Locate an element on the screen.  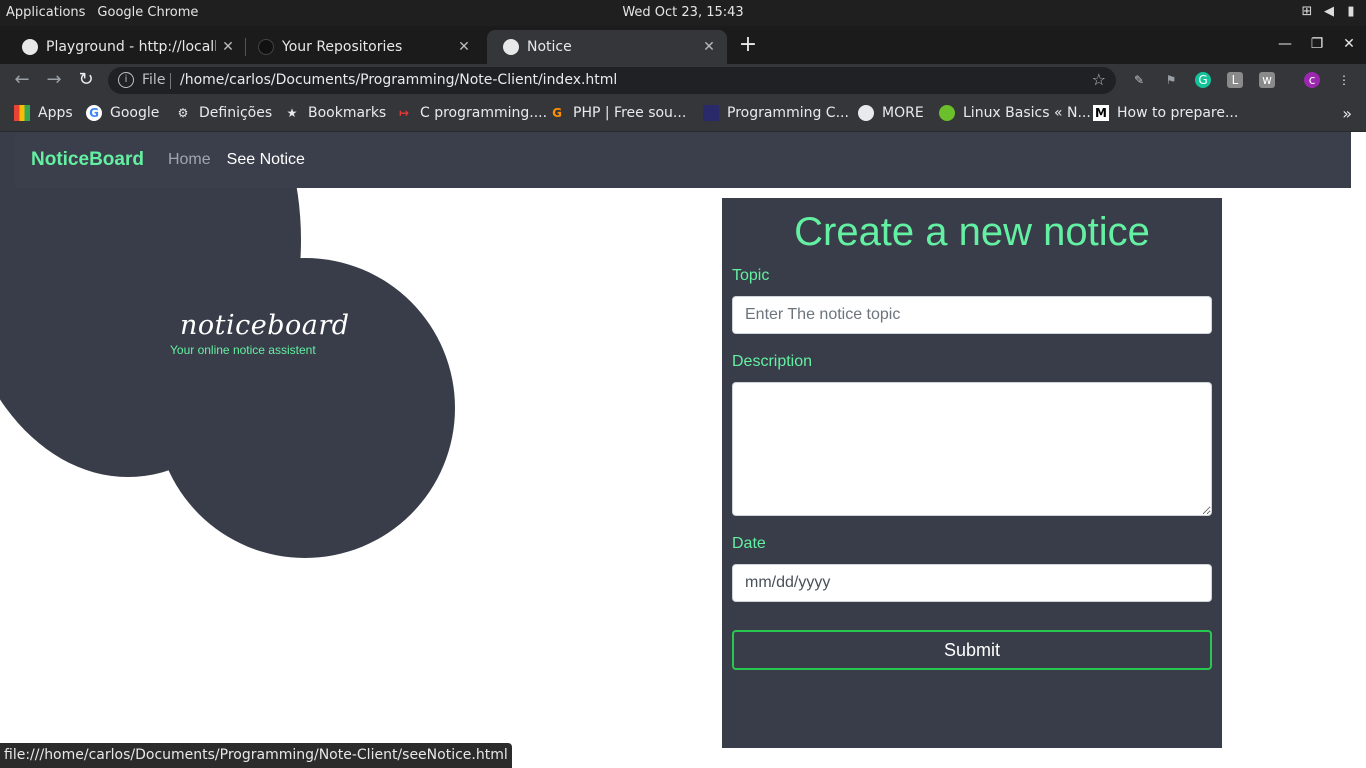
bookmark-label: Apps is located at coordinates (55, 113).